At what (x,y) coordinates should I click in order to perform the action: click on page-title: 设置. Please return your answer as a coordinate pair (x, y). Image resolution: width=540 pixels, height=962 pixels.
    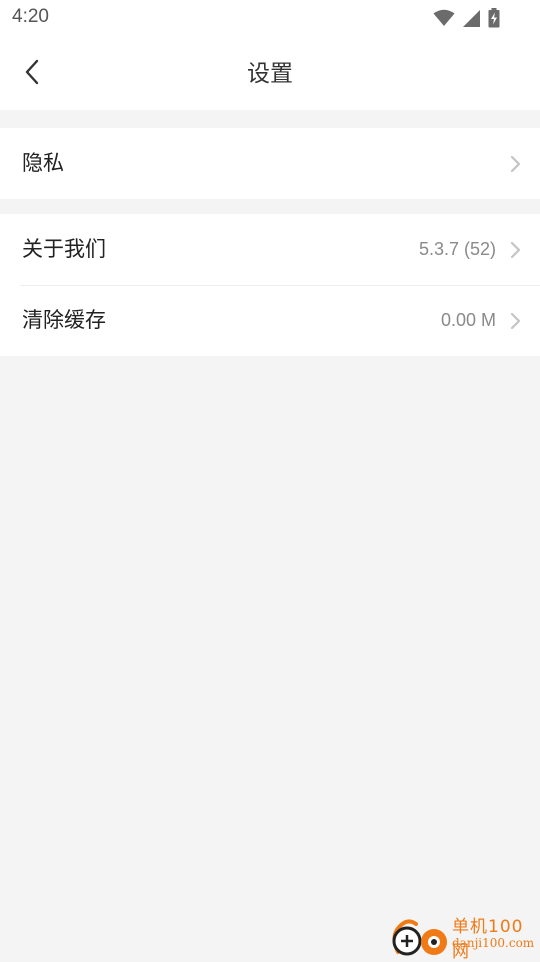
    Looking at the image, I should click on (270, 74).